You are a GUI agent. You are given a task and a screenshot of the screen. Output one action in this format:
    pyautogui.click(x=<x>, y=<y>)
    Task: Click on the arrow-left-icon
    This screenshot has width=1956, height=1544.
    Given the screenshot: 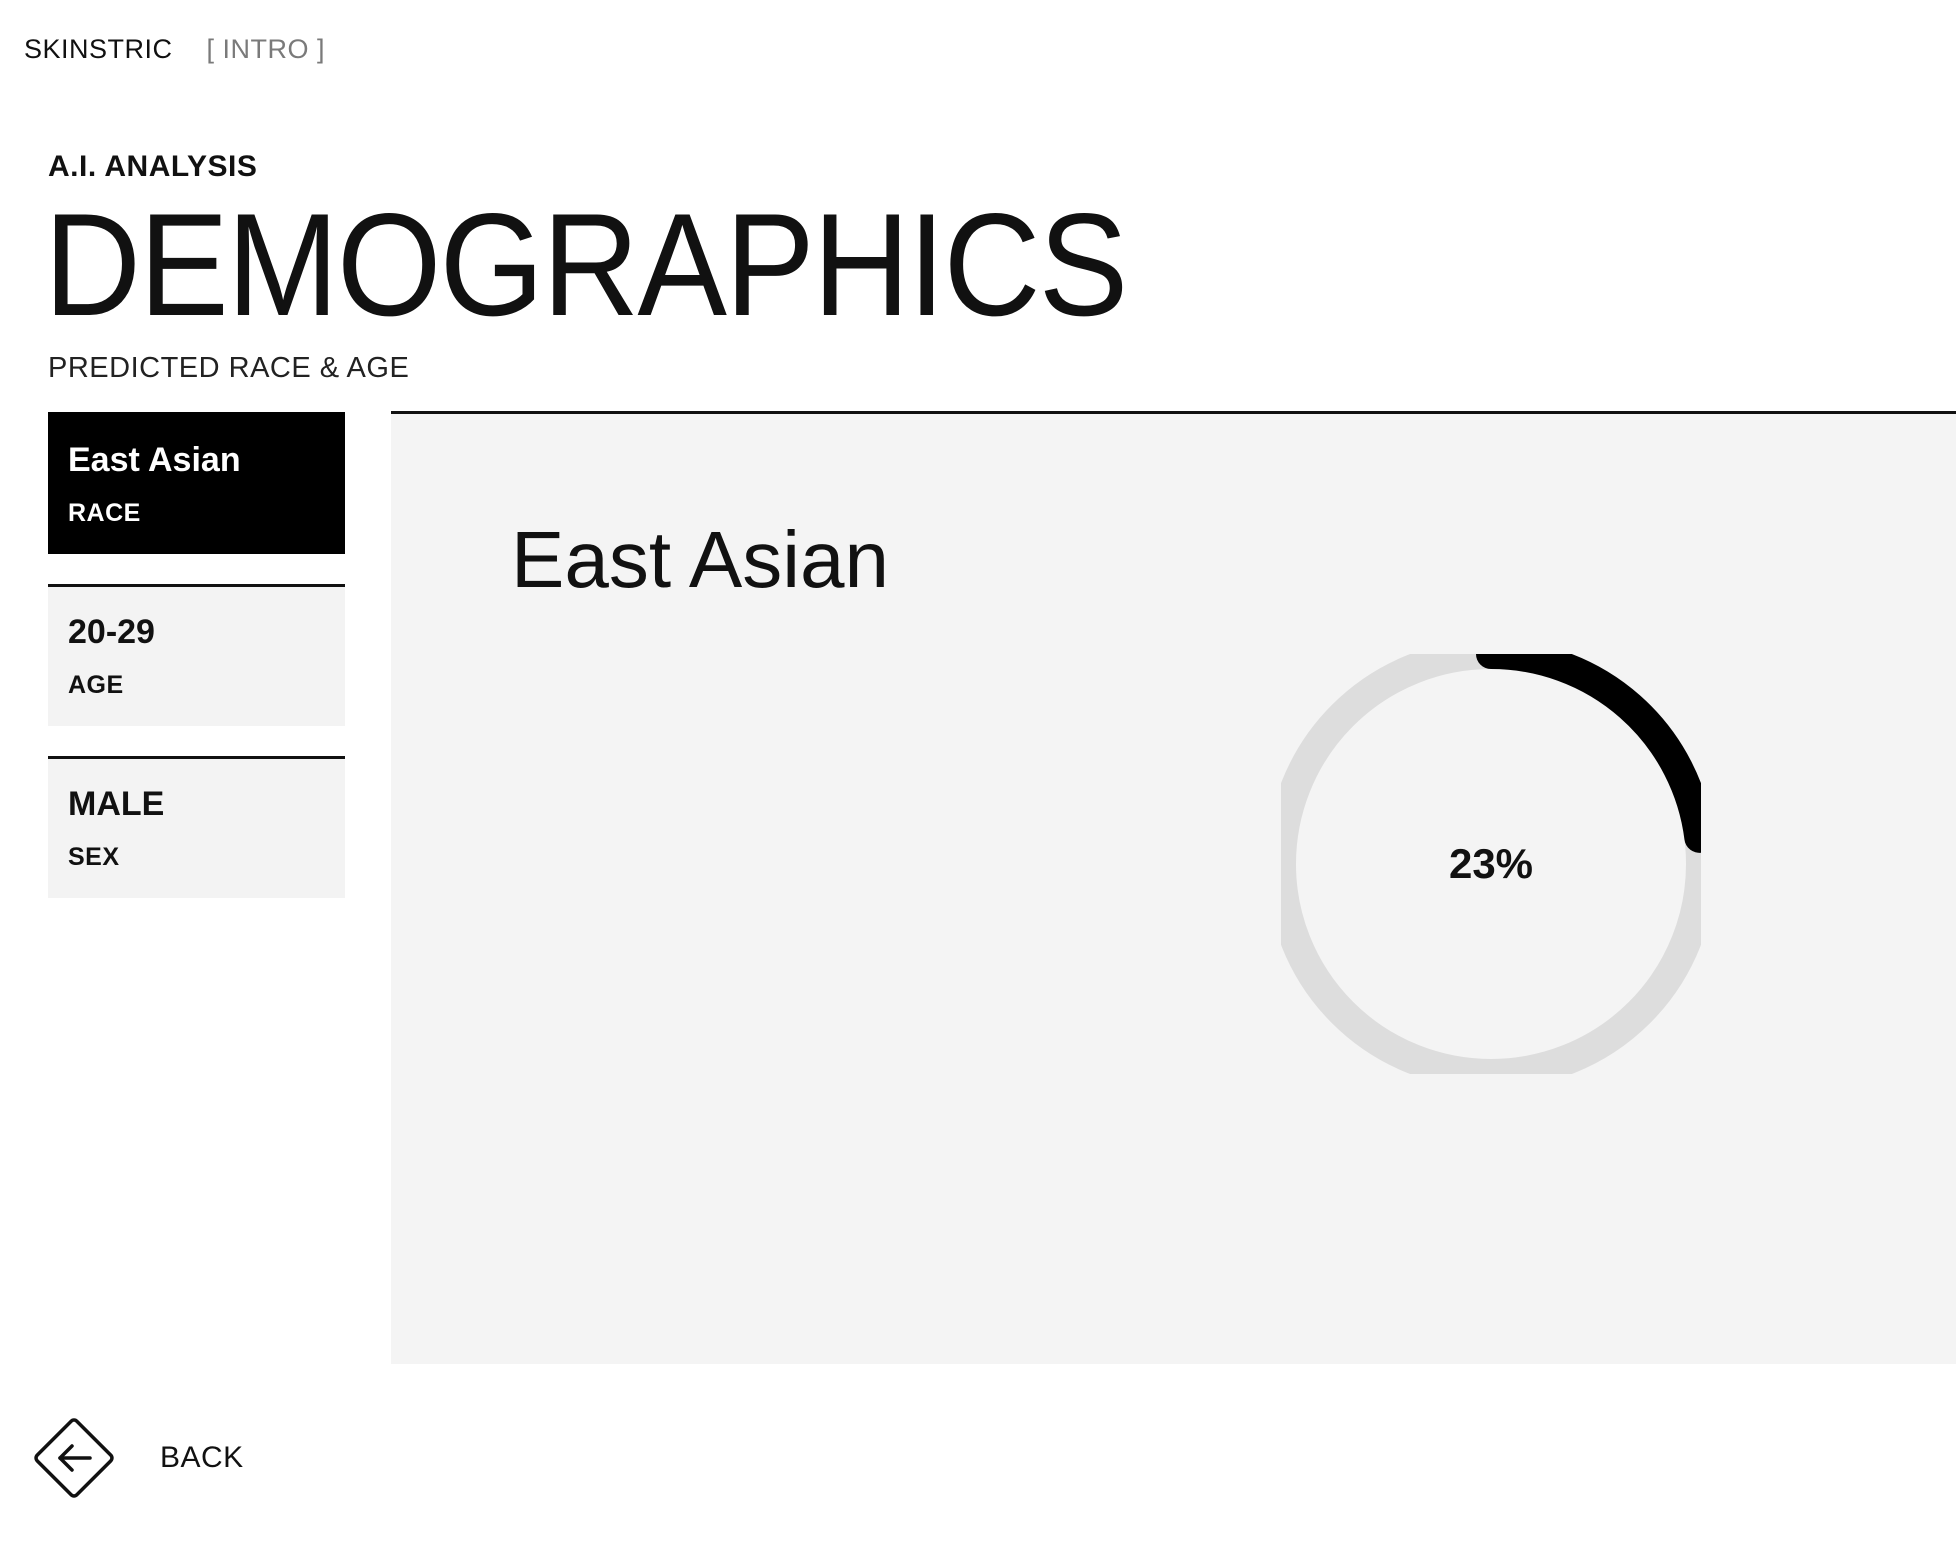 What is the action you would take?
    pyautogui.click(x=74, y=1458)
    